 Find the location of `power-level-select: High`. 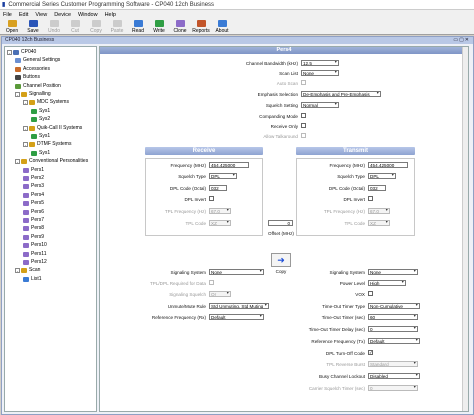

power-level-select: High is located at coordinates (387, 283).